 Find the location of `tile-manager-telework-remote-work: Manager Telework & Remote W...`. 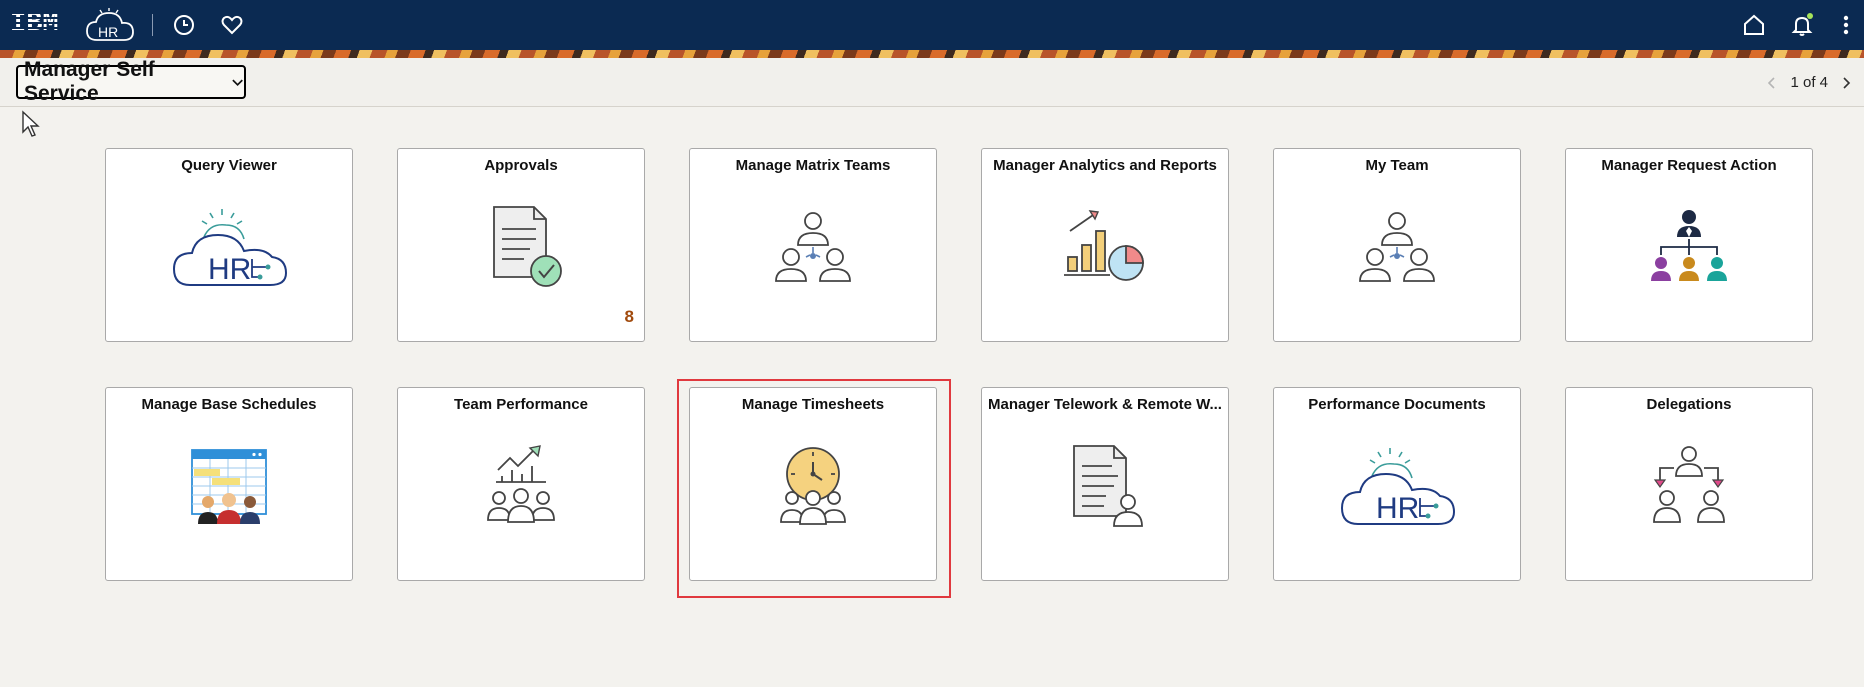

tile-manager-telework-remote-work: Manager Telework & Remote W... is located at coordinates (1105, 484).